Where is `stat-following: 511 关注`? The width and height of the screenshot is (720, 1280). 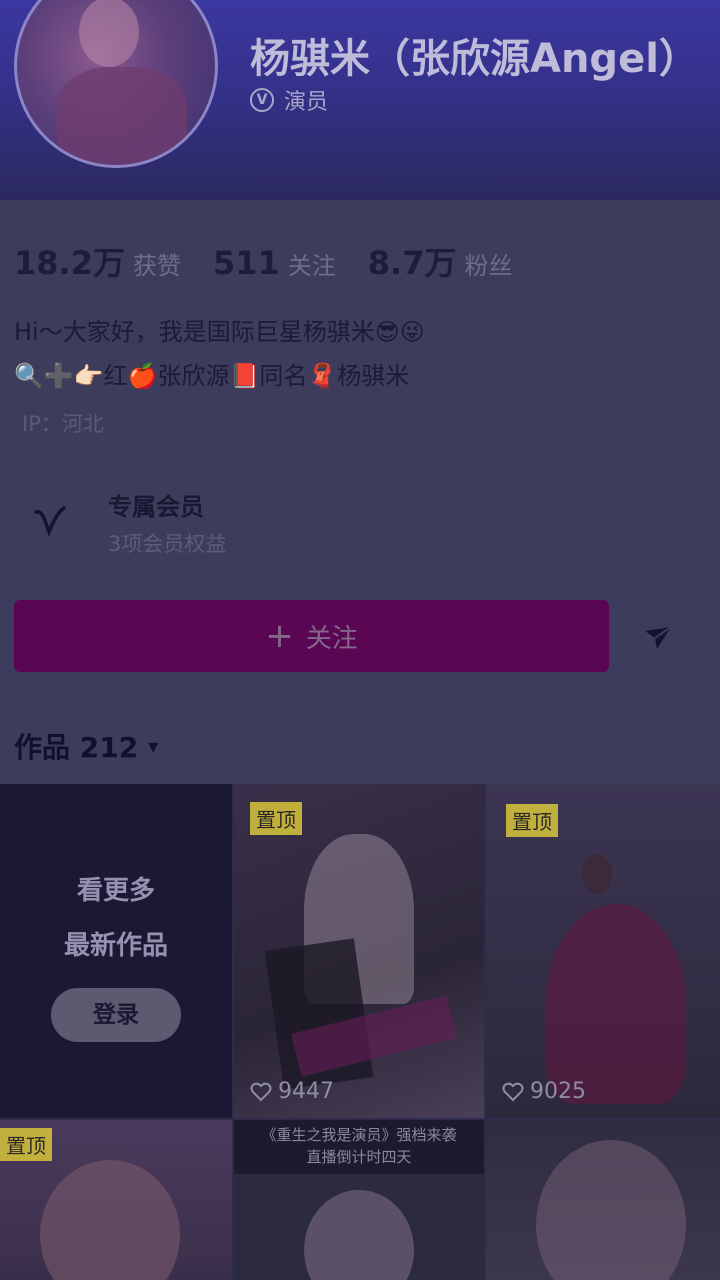
stat-following: 511 关注 is located at coordinates (274, 263).